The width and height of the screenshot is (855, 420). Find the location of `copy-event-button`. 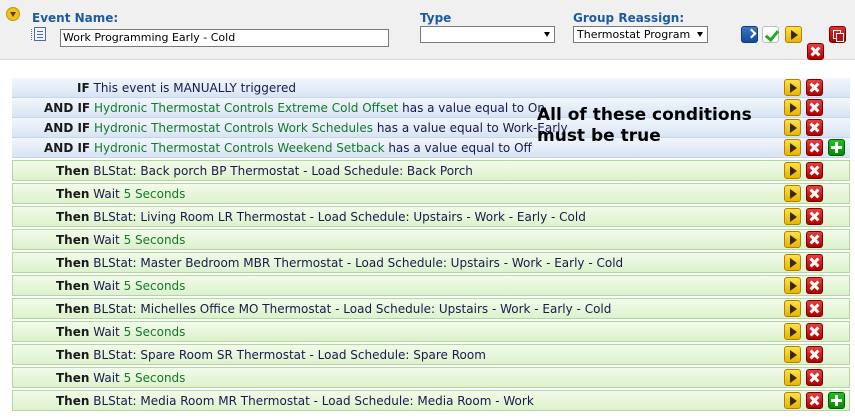

copy-event-button is located at coordinates (837, 34).